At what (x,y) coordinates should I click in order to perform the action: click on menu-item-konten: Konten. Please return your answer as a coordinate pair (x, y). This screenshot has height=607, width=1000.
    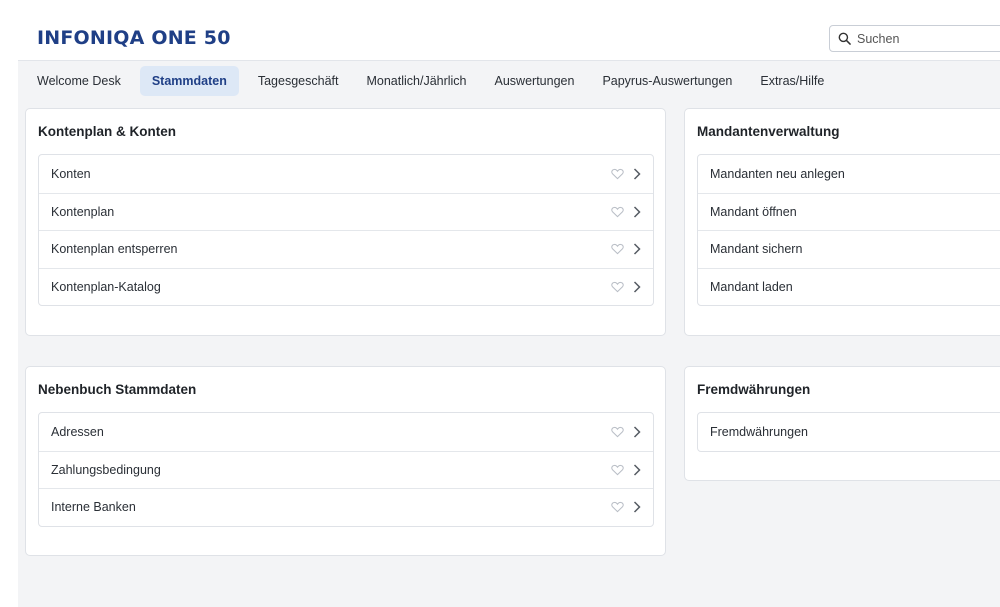
    Looking at the image, I should click on (346, 174).